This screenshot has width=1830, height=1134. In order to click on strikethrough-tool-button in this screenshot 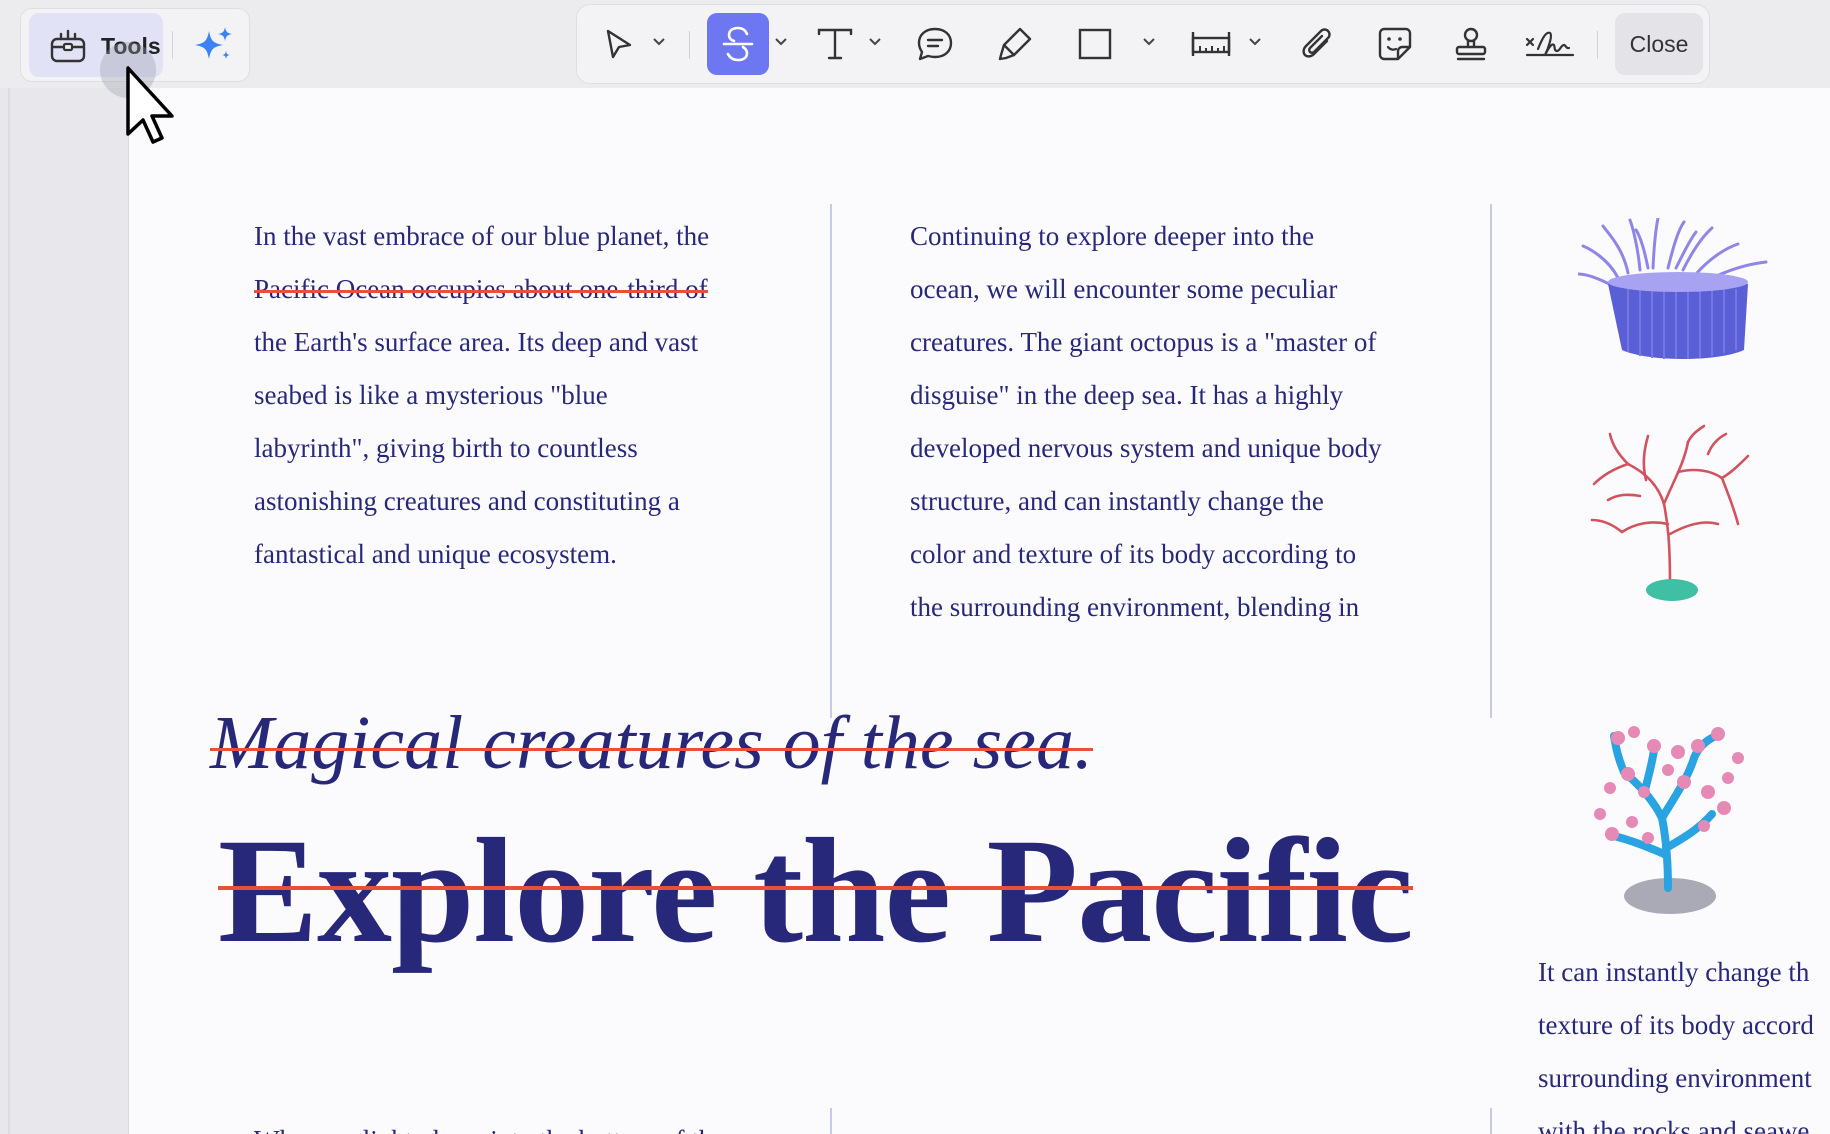, I will do `click(738, 44)`.